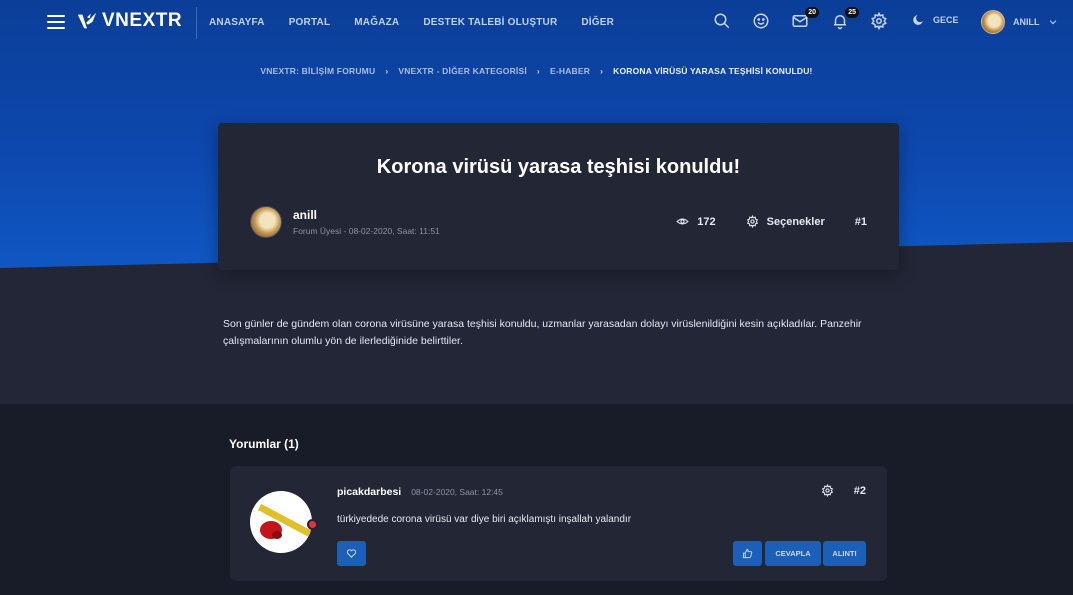  Describe the element at coordinates (844, 553) in the screenshot. I see `quote-button: ALINTI` at that location.